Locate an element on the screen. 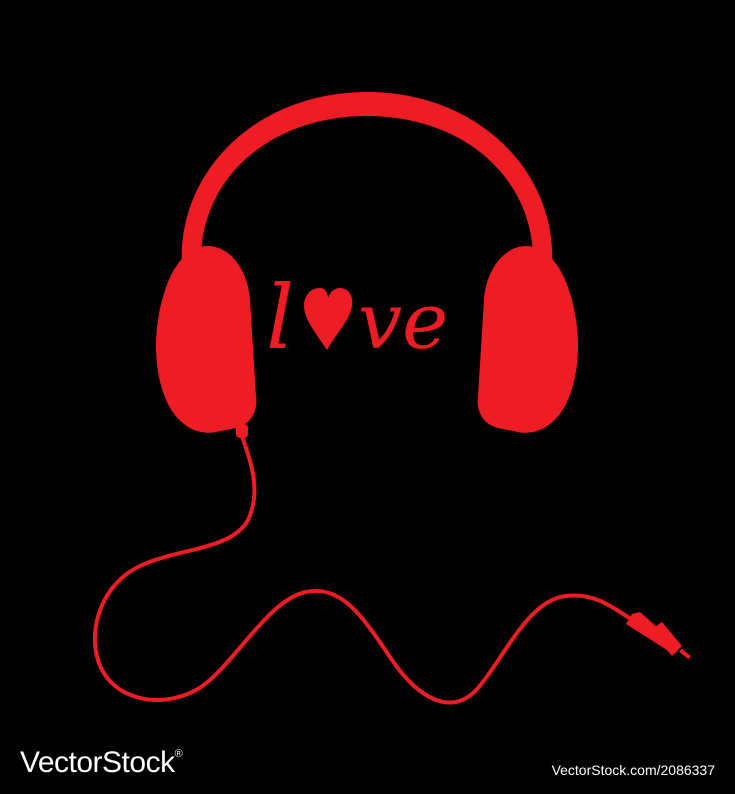  love-word: l ve is located at coordinates (357, 317).